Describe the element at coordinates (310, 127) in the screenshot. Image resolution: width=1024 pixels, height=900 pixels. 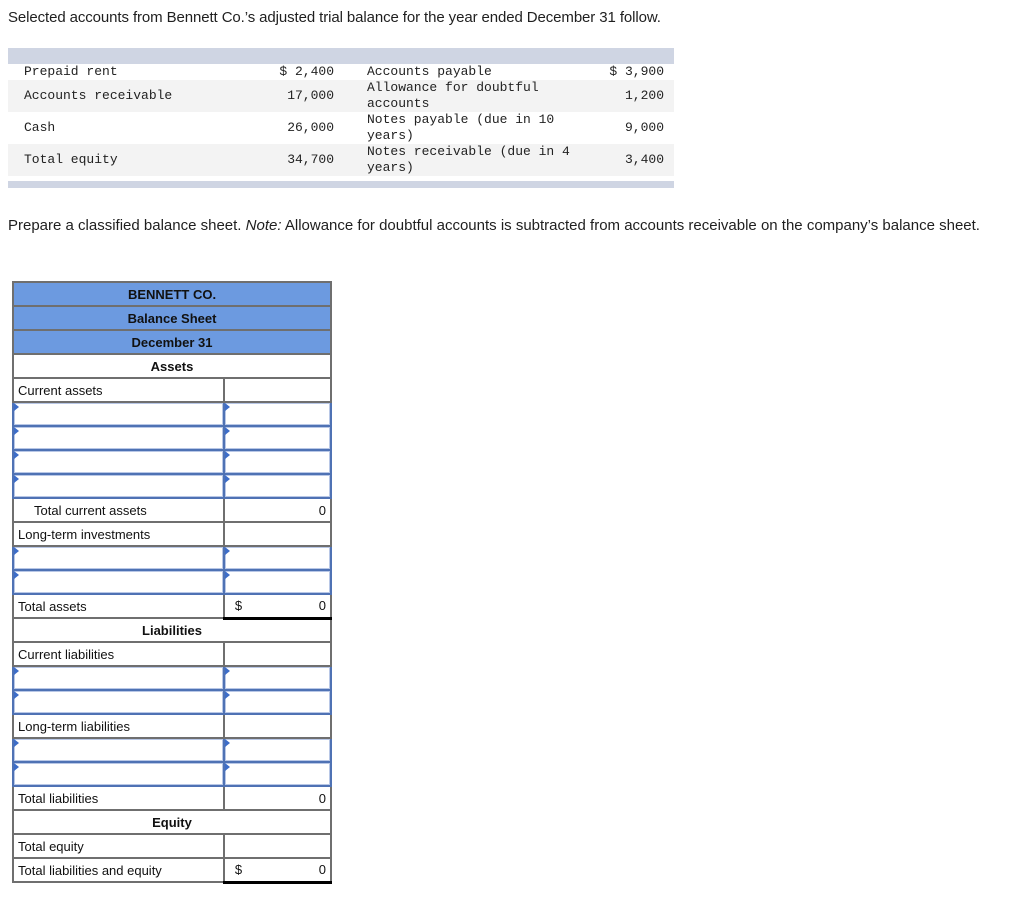
I see `account-value: 26,000` at that location.